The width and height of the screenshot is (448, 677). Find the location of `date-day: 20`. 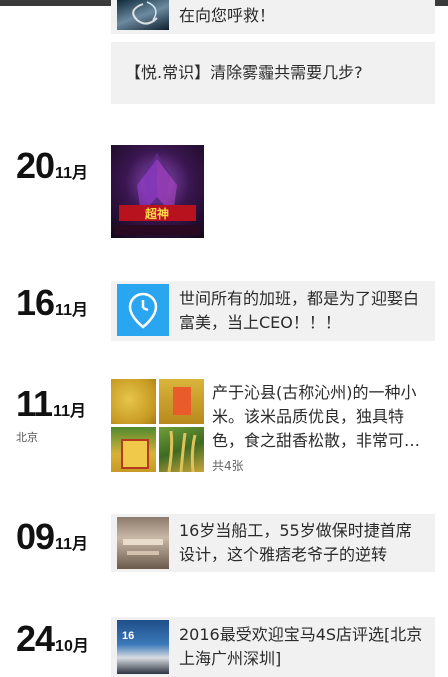

date-day: 20 is located at coordinates (35, 165).